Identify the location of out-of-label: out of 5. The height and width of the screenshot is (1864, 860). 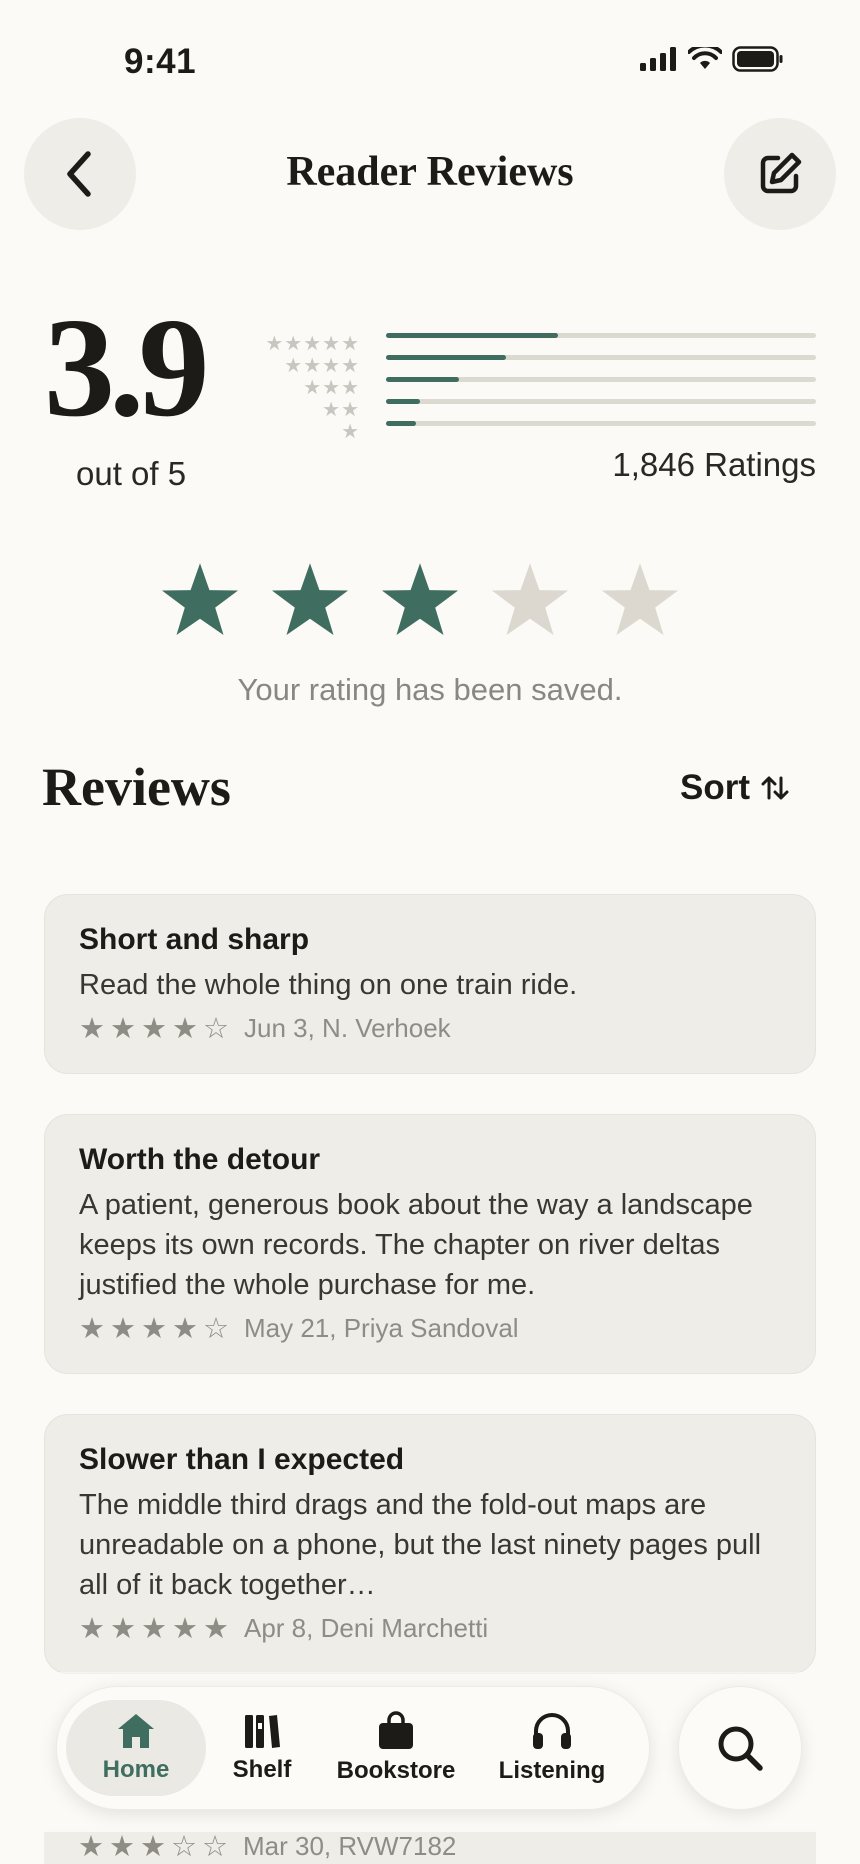
(131, 473).